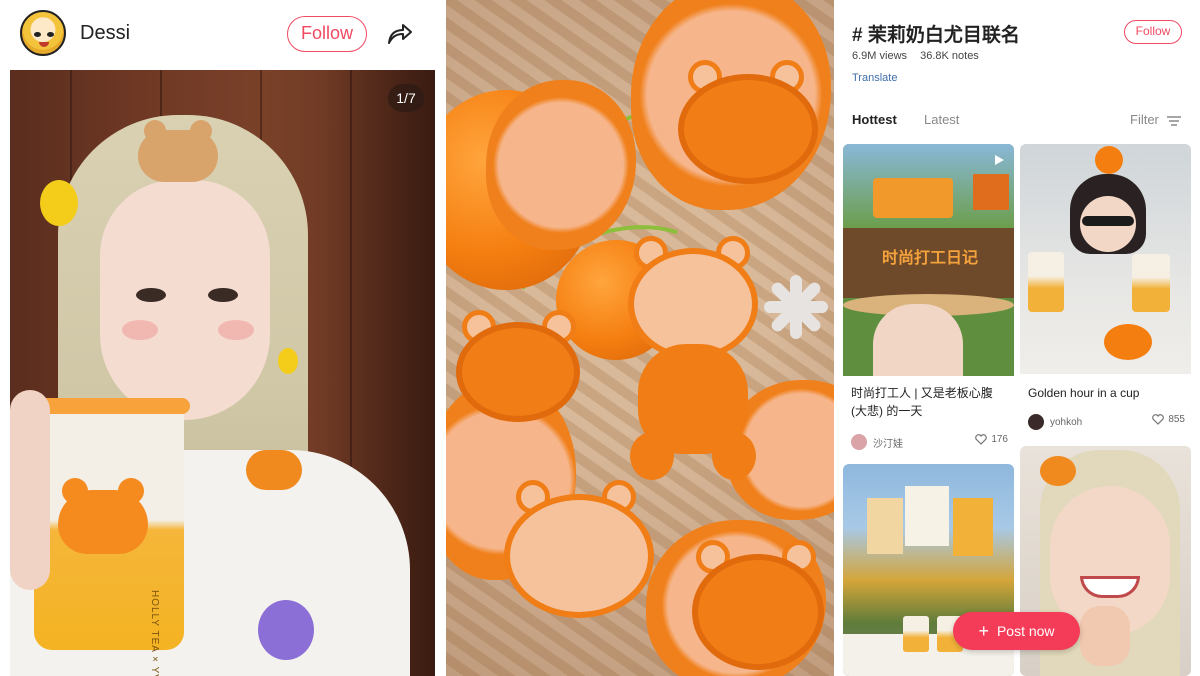 The height and width of the screenshot is (676, 1200). I want to click on hair-clip, so click(59, 203).